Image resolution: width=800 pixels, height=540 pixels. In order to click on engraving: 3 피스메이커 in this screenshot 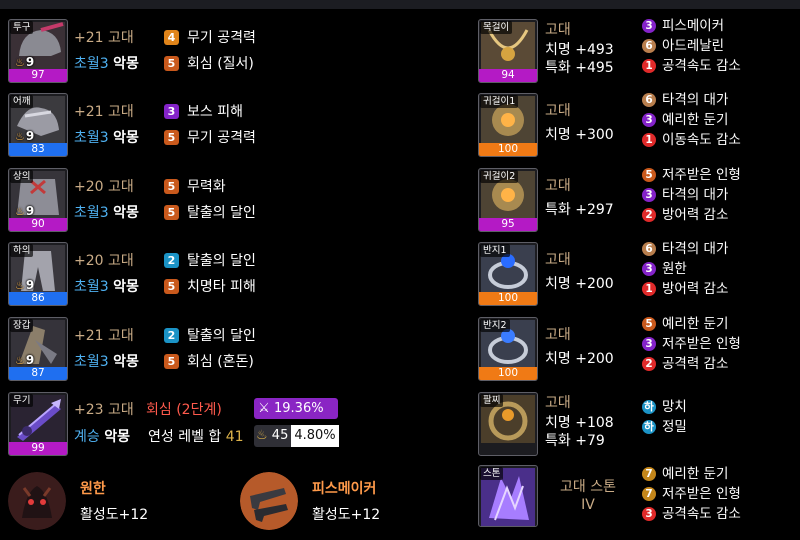, I will do `click(683, 26)`.